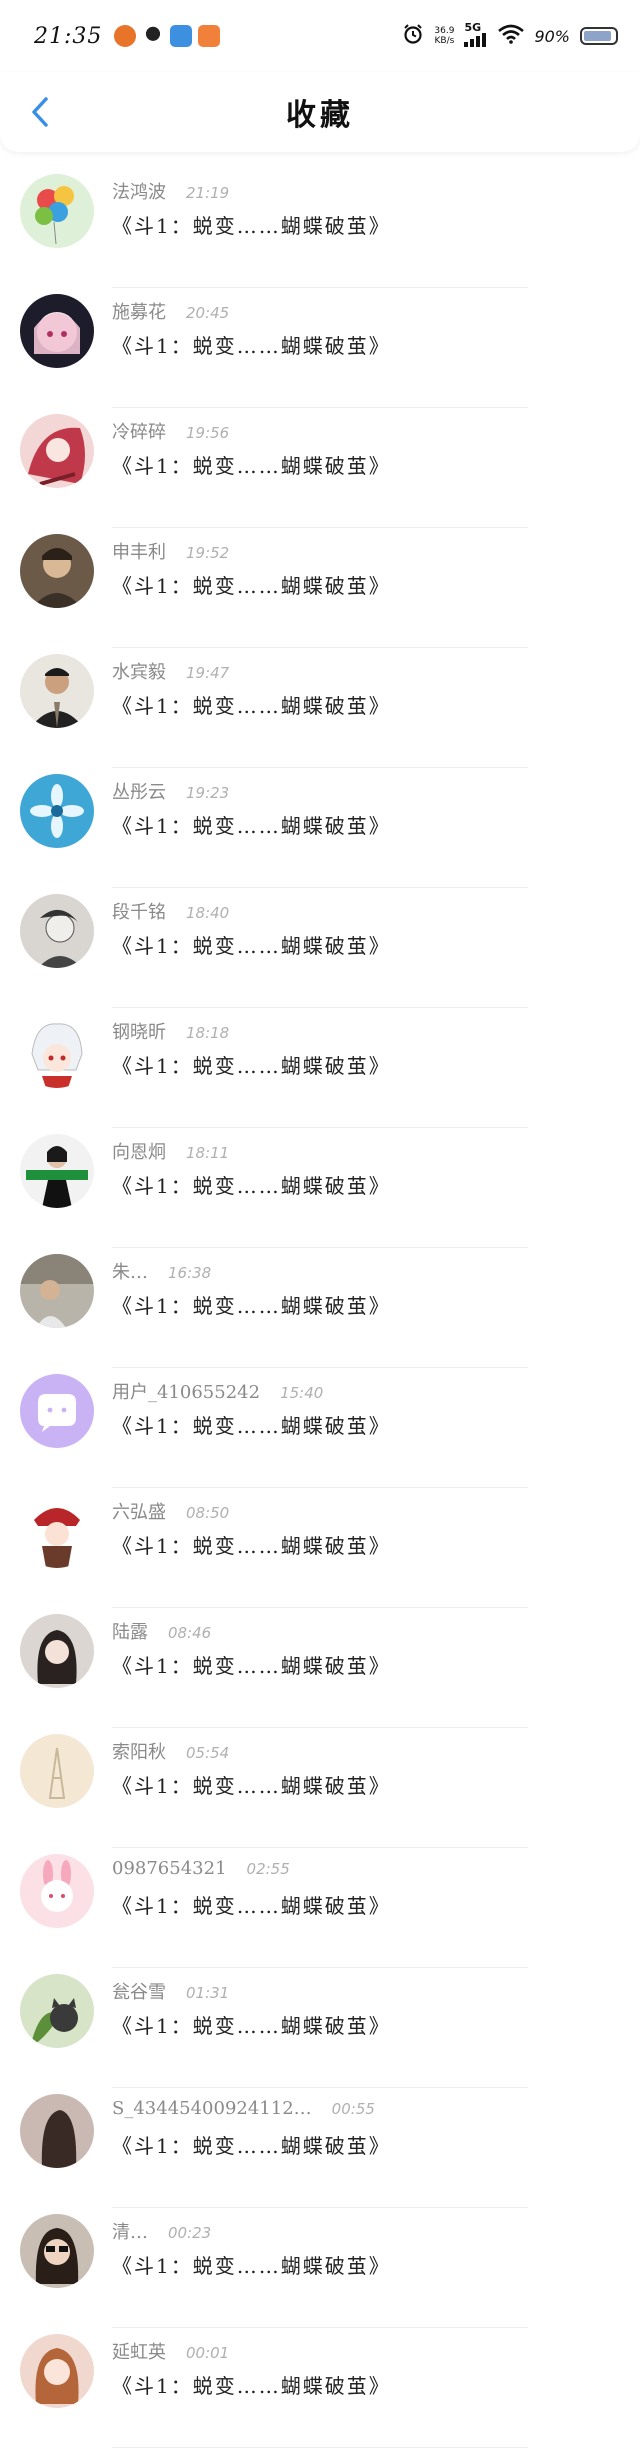 Image resolution: width=640 pixels, height=2450 pixels. What do you see at coordinates (320, 115) in the screenshot?
I see `page-title: 收藏` at bounding box center [320, 115].